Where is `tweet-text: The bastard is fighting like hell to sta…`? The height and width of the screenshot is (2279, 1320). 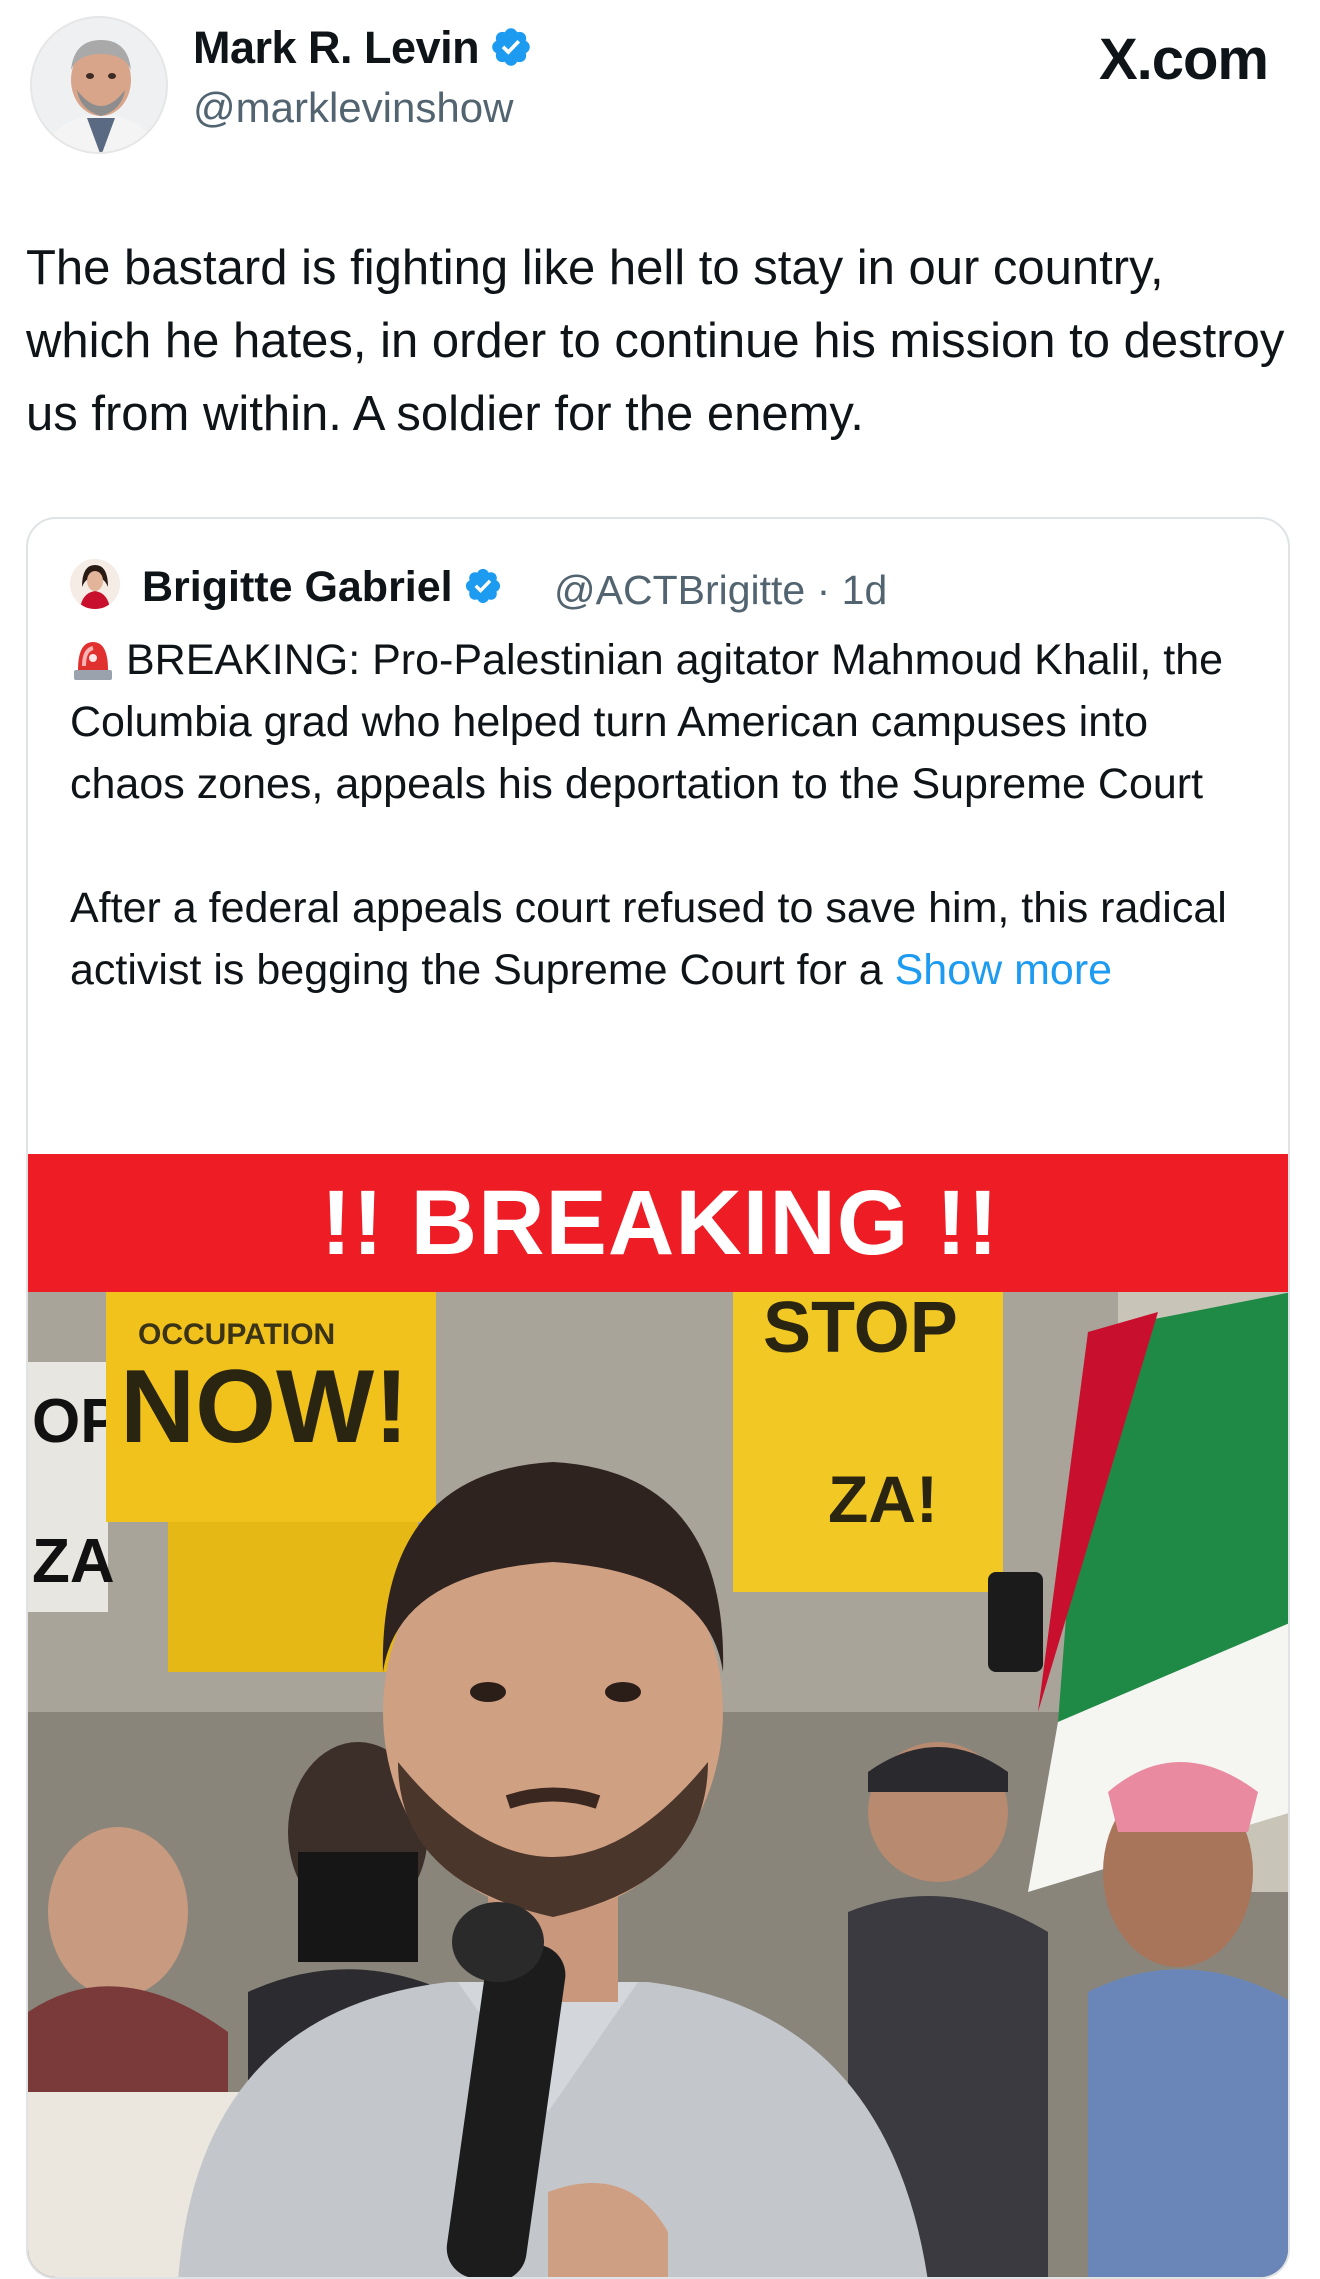 tweet-text: The bastard is fighting like hell to sta… is located at coordinates (655, 341).